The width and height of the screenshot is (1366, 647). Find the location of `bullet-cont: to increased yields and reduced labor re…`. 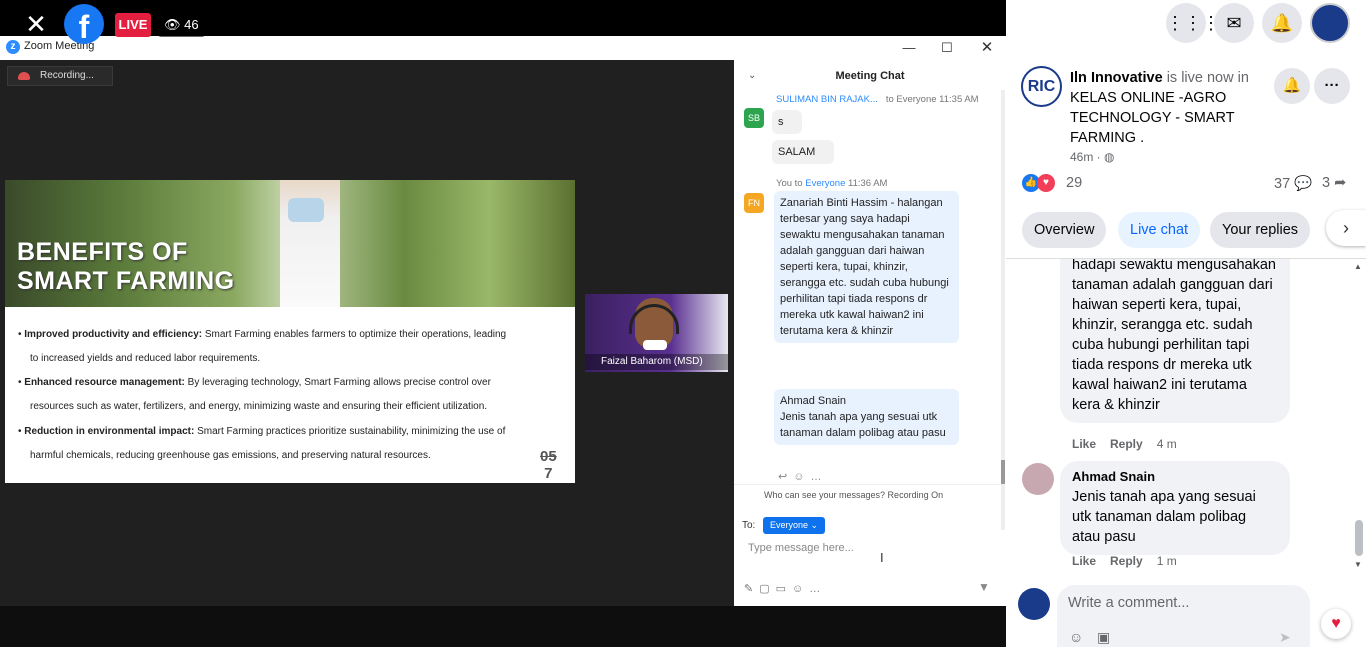

bullet-cont: to increased yields and reduced labor re… is located at coordinates (145, 358).